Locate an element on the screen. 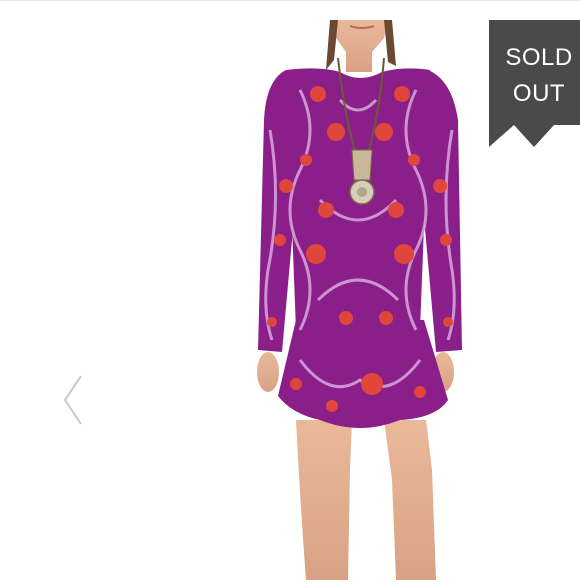 Image resolution: width=580 pixels, height=585 pixels. badge-line-1: SOLD is located at coordinates (539, 57).